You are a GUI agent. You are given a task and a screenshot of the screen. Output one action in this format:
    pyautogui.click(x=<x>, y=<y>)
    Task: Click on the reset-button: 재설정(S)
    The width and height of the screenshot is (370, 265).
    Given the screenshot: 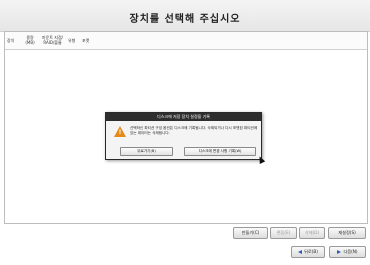 What is the action you would take?
    pyautogui.click(x=347, y=233)
    